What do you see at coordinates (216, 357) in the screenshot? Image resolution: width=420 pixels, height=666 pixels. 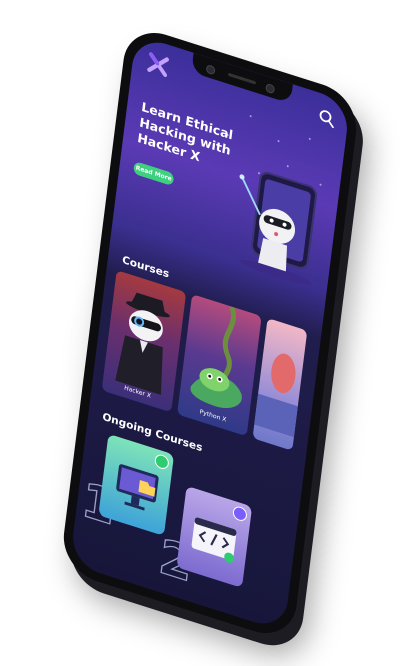 I see `python-x-cover-art` at bounding box center [216, 357].